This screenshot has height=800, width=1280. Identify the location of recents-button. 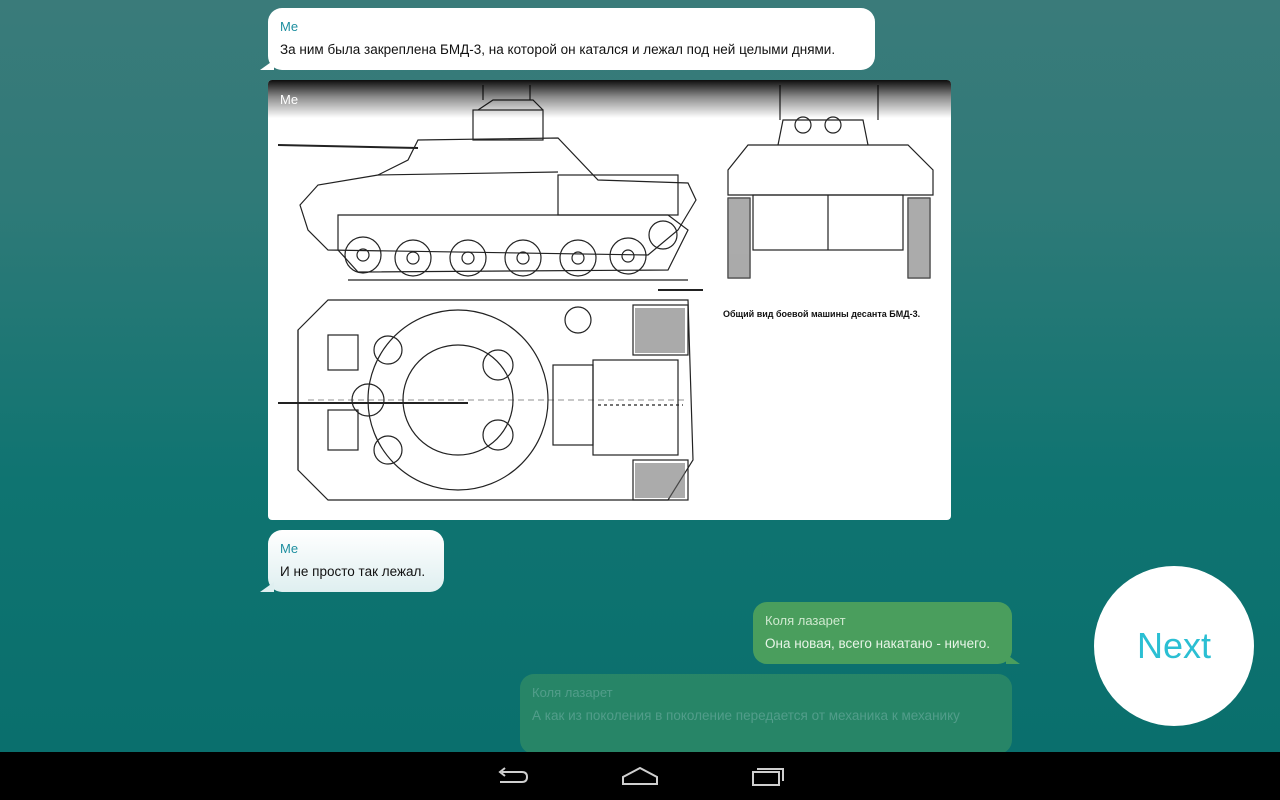
(768, 776).